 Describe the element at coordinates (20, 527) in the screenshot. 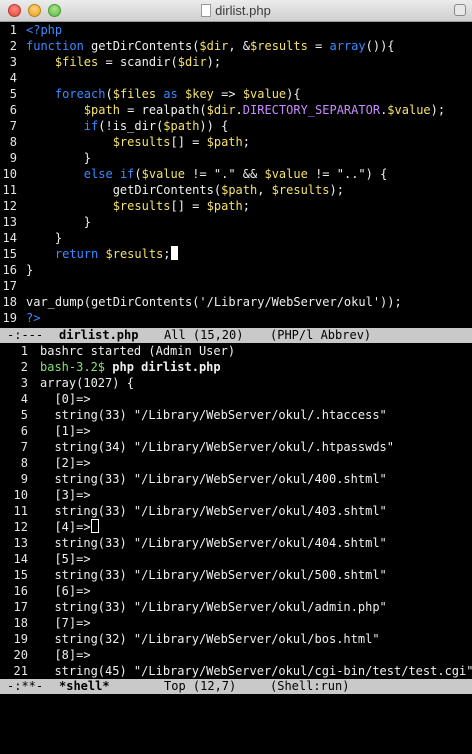

I see `line-number: 12` at that location.